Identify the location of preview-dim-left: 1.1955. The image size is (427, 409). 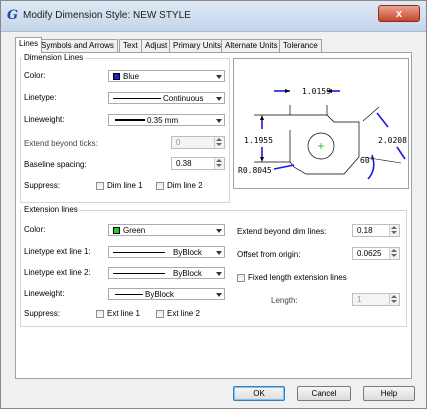
(258, 140).